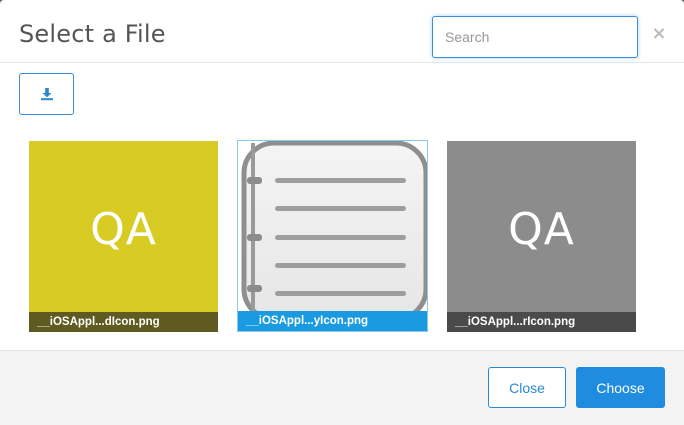 This screenshot has height=425, width=684. Describe the element at coordinates (535, 37) in the screenshot. I see `search-input` at that location.